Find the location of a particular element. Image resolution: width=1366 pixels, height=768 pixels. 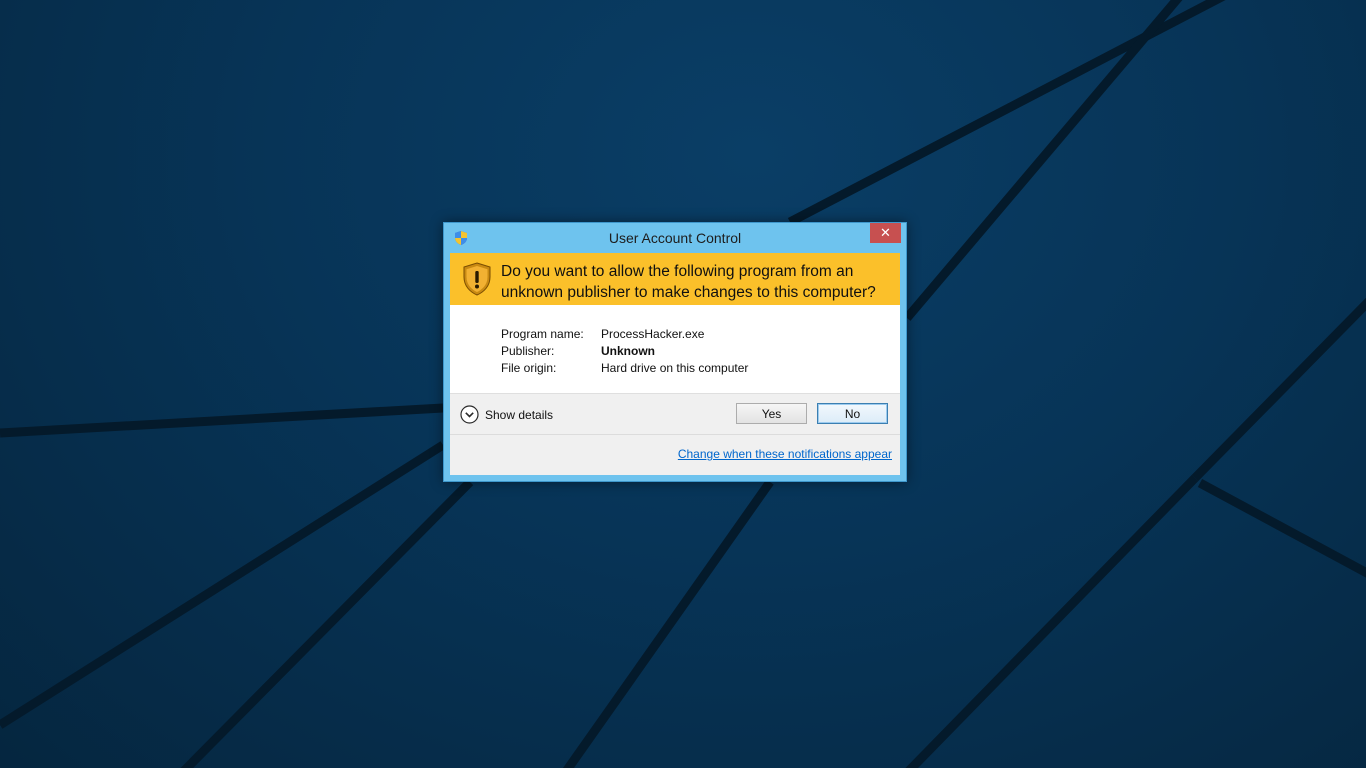

yes-button: Yes is located at coordinates (771, 413).